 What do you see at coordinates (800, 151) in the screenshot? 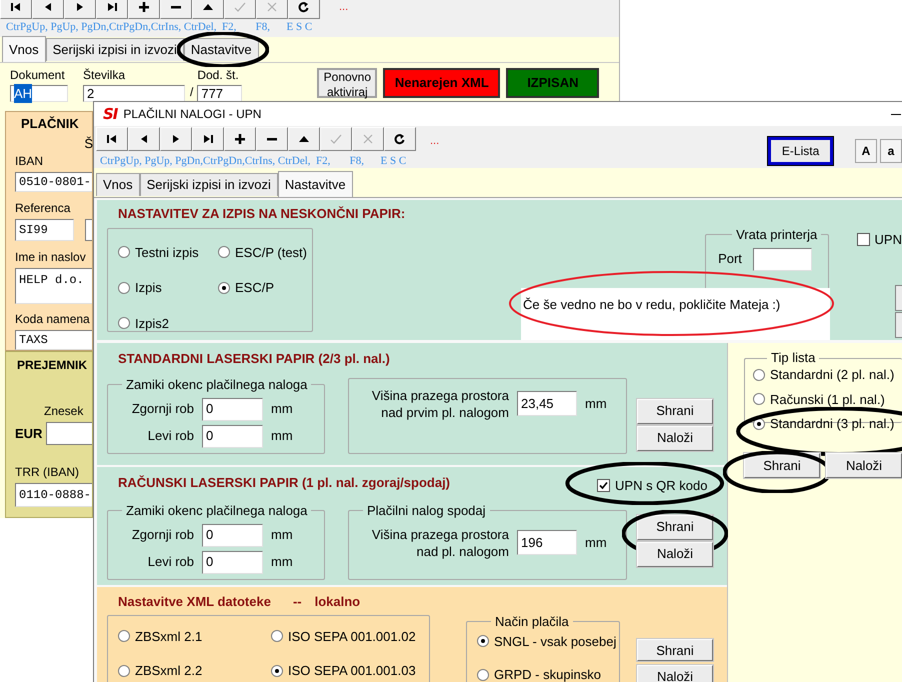
I see `button: E-Lista` at bounding box center [800, 151].